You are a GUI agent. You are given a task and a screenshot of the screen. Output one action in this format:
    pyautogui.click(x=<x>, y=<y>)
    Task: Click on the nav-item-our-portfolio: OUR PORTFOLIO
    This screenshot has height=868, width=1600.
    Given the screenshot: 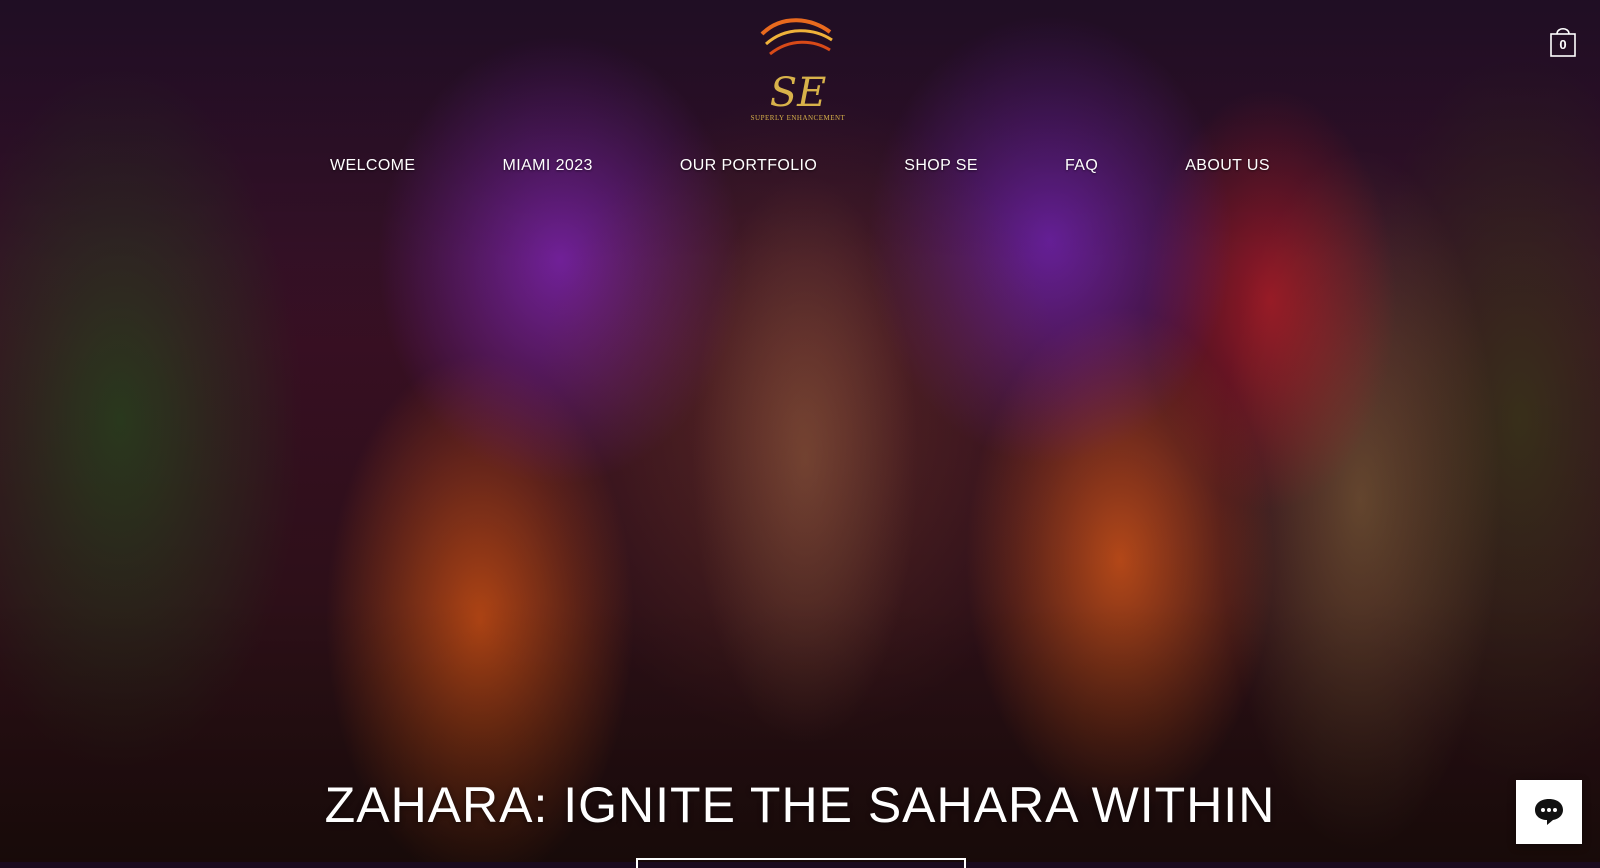 What is the action you would take?
    pyautogui.click(x=748, y=166)
    